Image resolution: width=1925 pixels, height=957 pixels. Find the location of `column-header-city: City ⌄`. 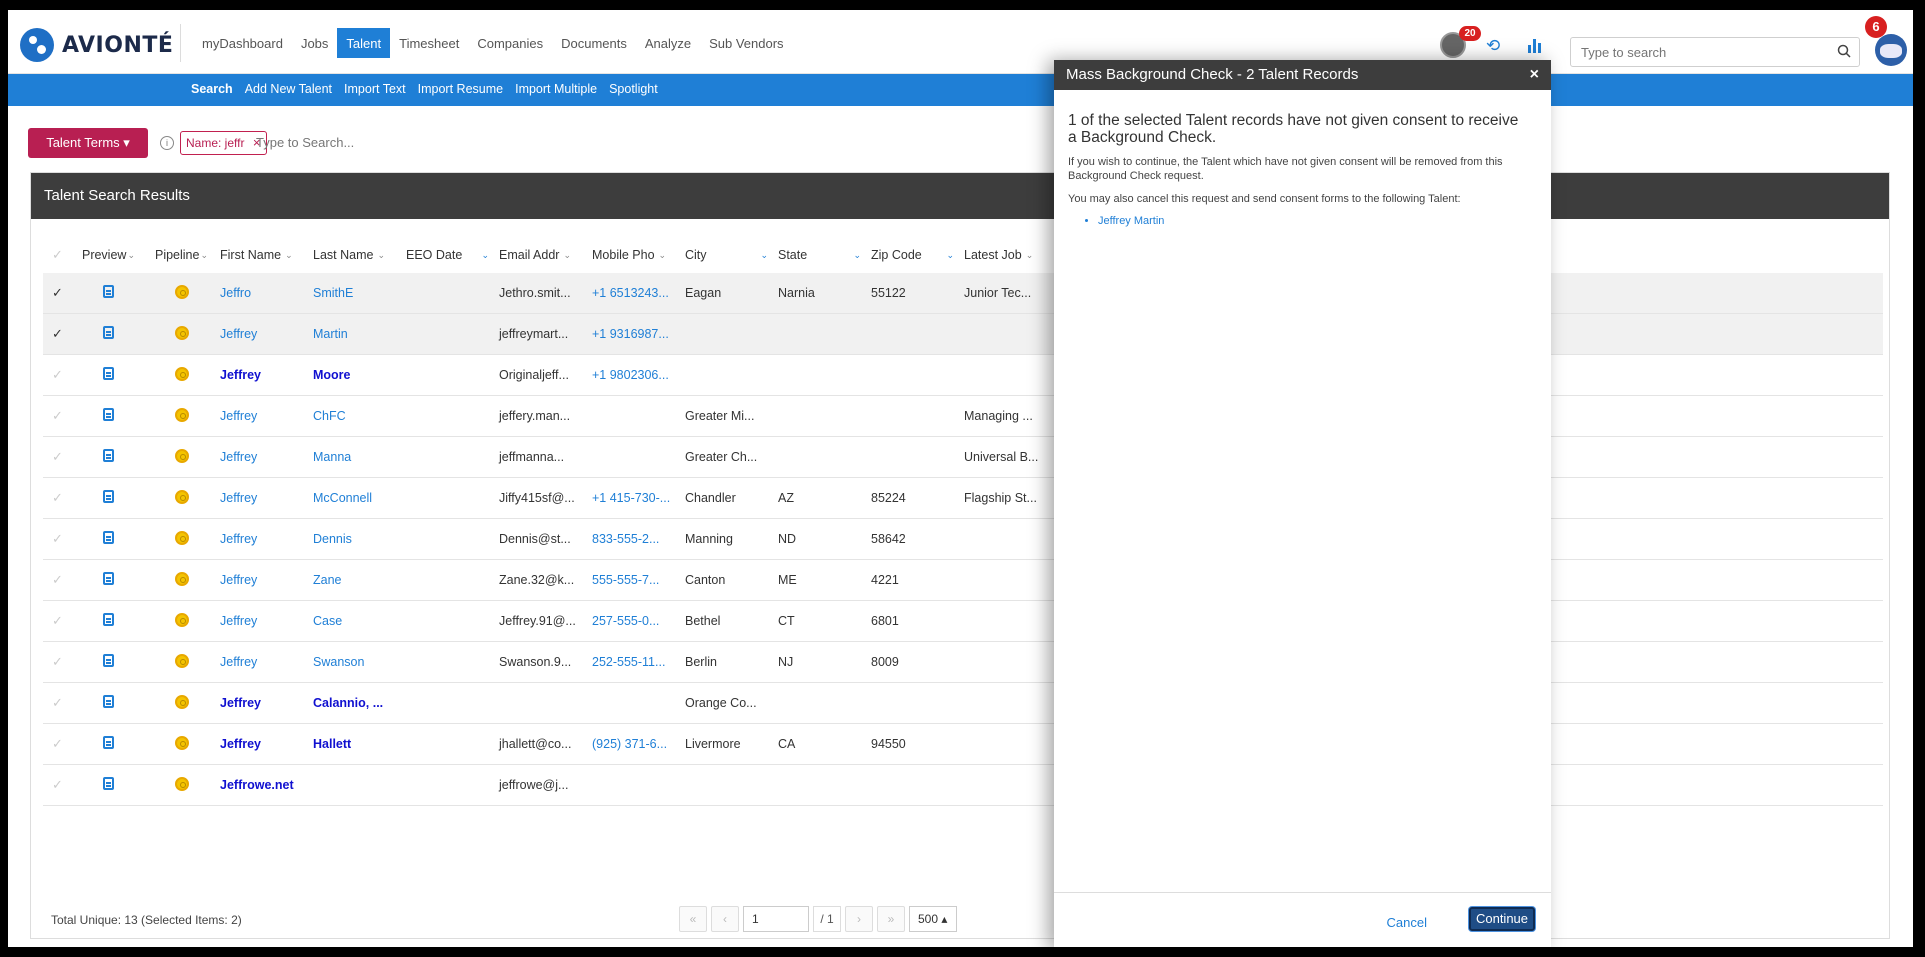

column-header-city: City ⌄ is located at coordinates (729, 255).